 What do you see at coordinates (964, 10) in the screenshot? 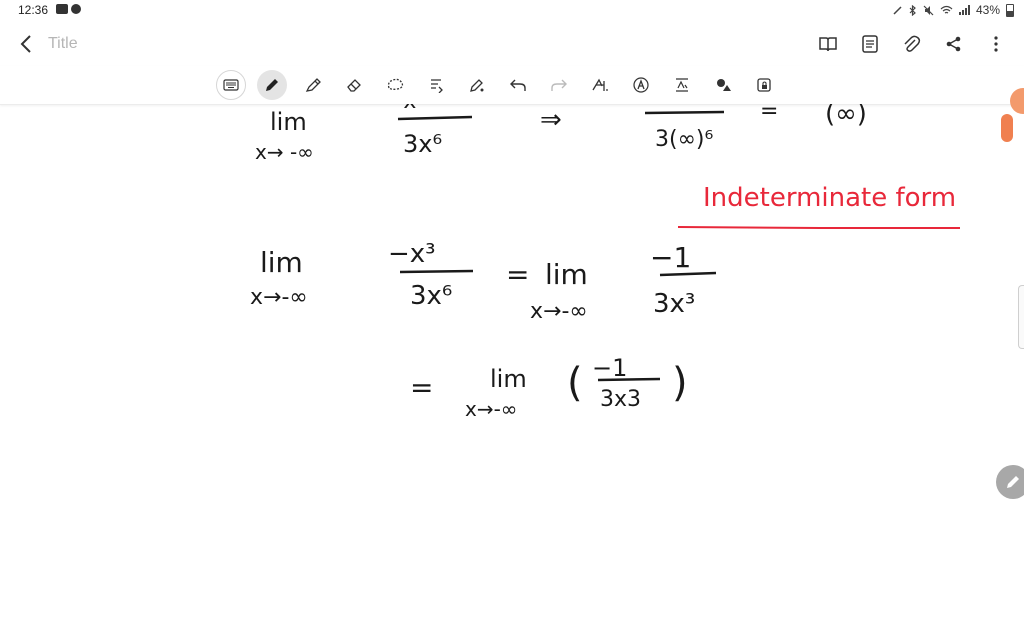
I see `signal-icon` at bounding box center [964, 10].